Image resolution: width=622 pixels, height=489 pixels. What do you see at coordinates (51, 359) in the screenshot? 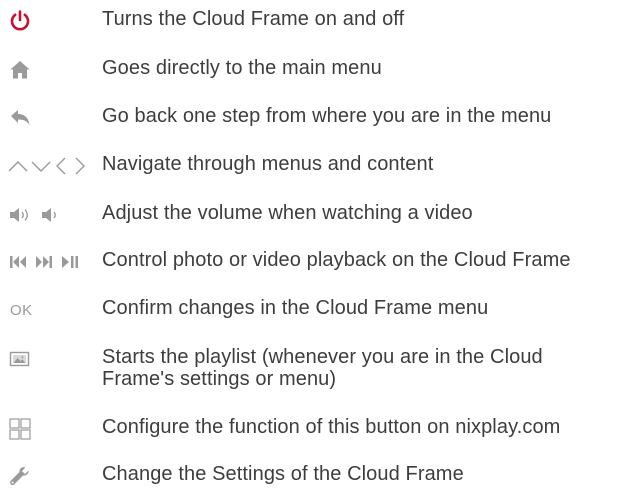
I see `playlist-icon` at bounding box center [51, 359].